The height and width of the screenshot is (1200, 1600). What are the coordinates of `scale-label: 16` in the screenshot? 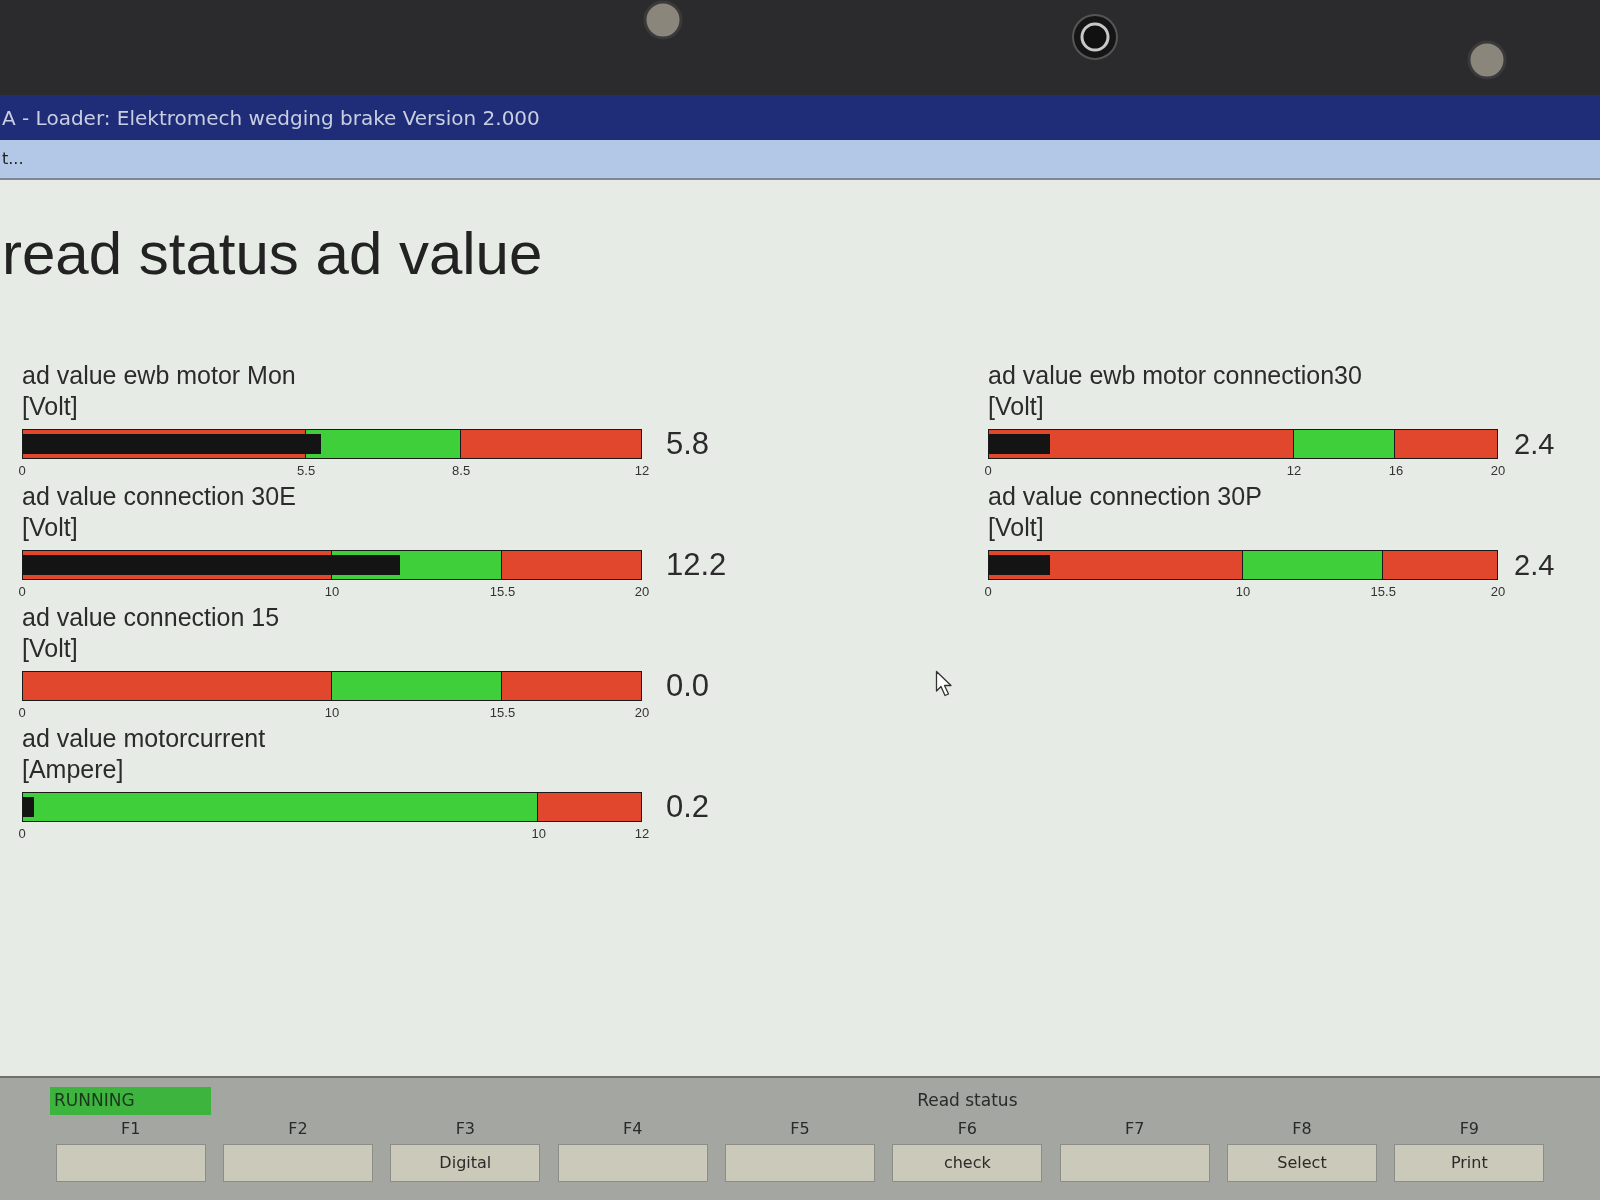 It's located at (1396, 471).